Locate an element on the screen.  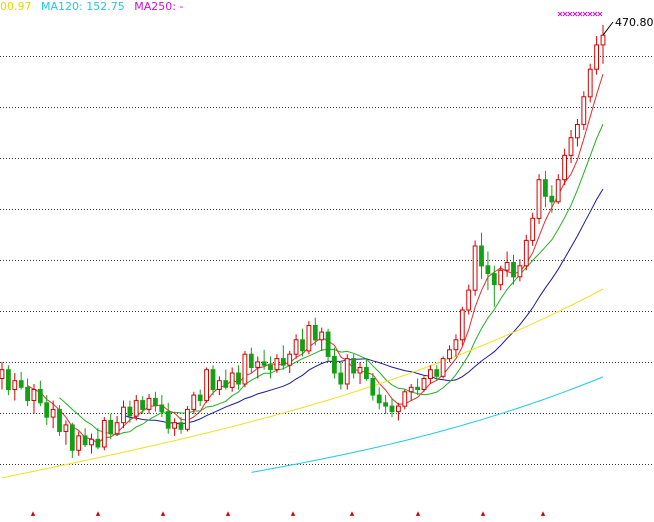
legend-ma-cut: 00.97 is located at coordinates (16, 6).